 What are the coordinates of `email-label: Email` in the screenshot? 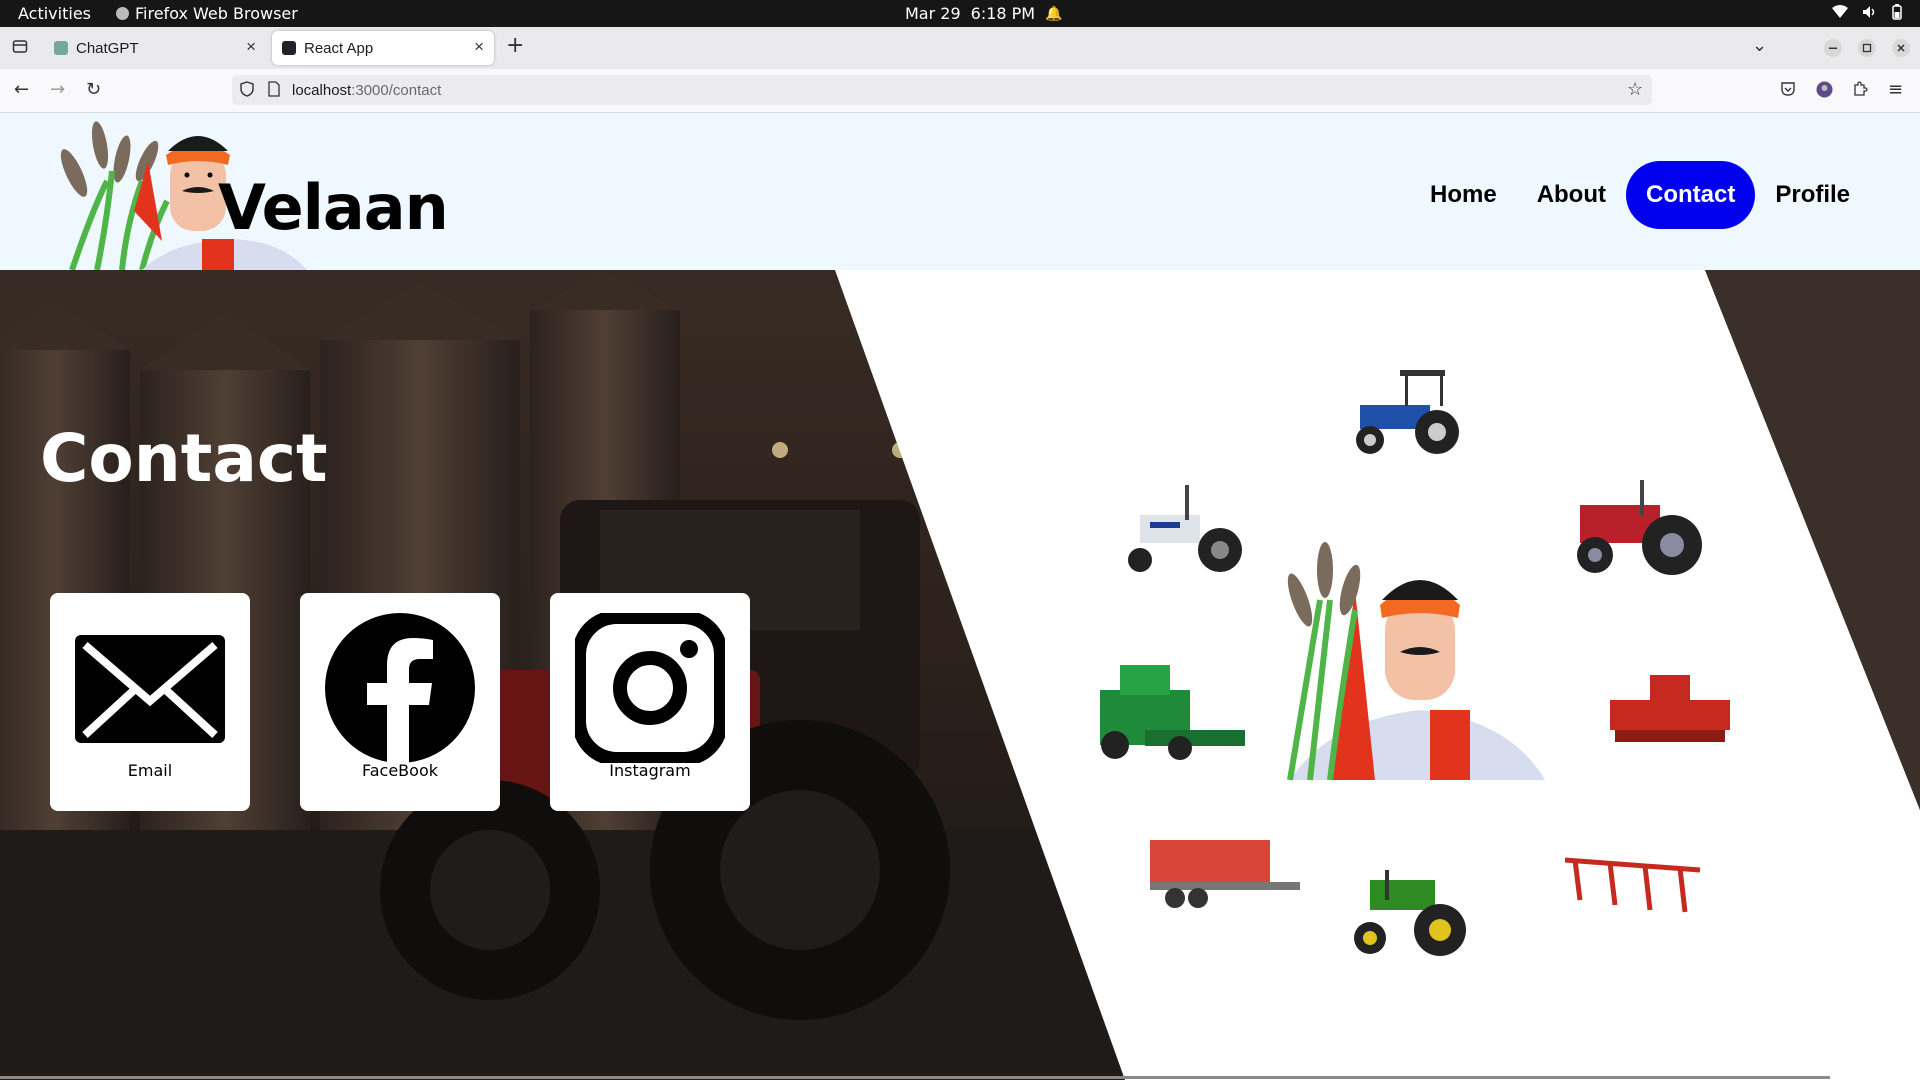 It's located at (150, 770).